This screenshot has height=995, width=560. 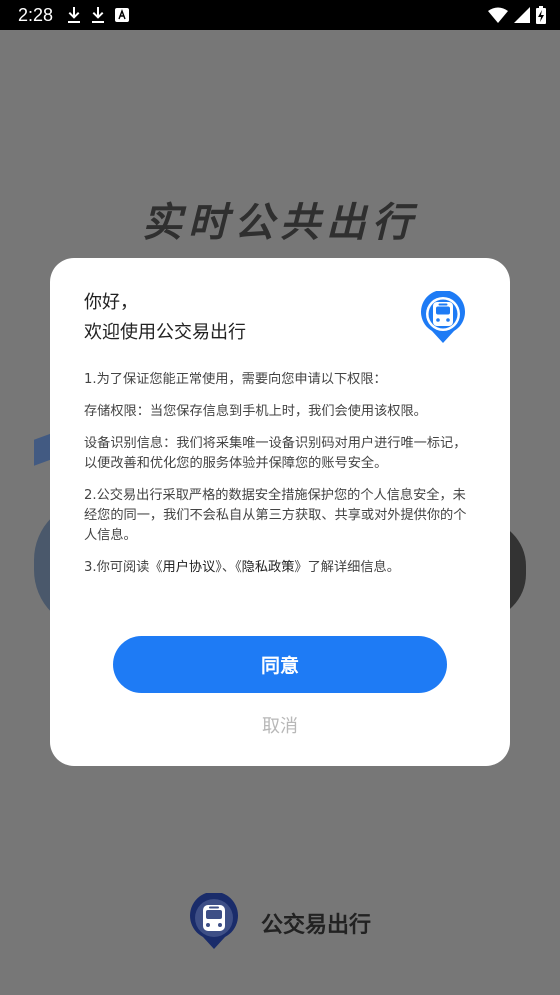 What do you see at coordinates (347, 567) in the screenshot?
I see `policy-text: 》了解详细信息。` at bounding box center [347, 567].